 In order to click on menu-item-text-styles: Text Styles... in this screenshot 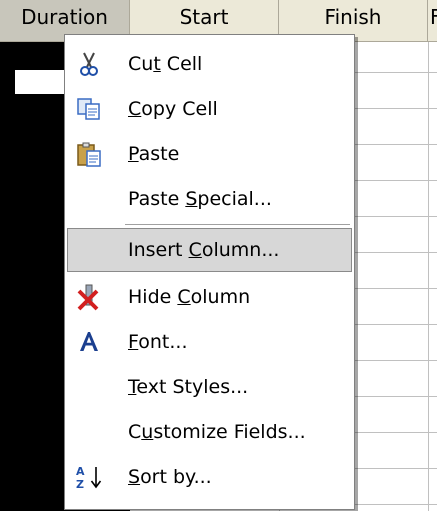, I will do `click(209, 387)`.